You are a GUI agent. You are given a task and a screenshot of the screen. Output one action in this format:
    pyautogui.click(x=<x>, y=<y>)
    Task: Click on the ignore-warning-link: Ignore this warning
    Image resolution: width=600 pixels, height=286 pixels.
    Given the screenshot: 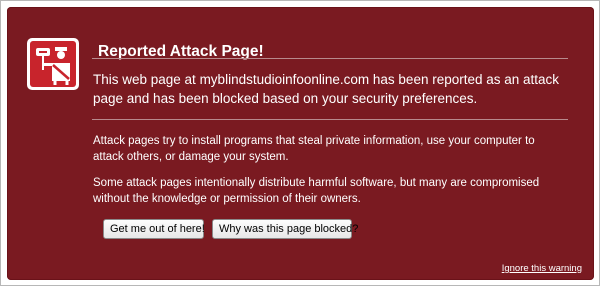 What is the action you would take?
    pyautogui.click(x=542, y=268)
    